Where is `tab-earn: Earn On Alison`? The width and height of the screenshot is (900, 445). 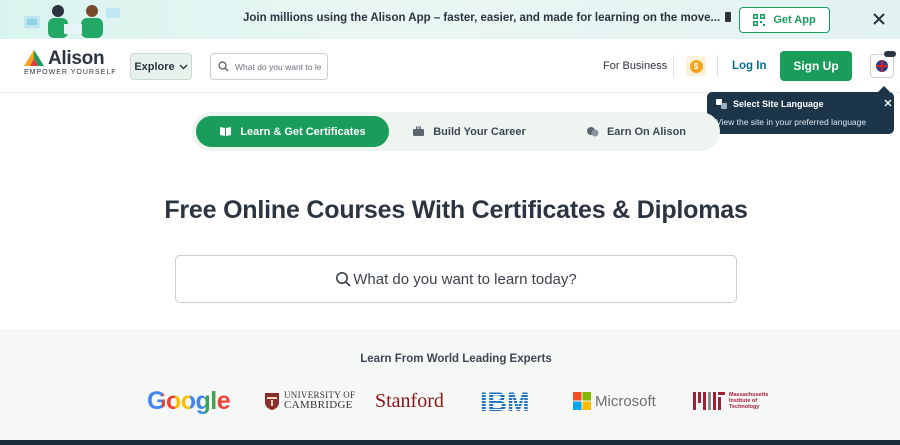
tab-earn: Earn On Alison is located at coordinates (636, 131).